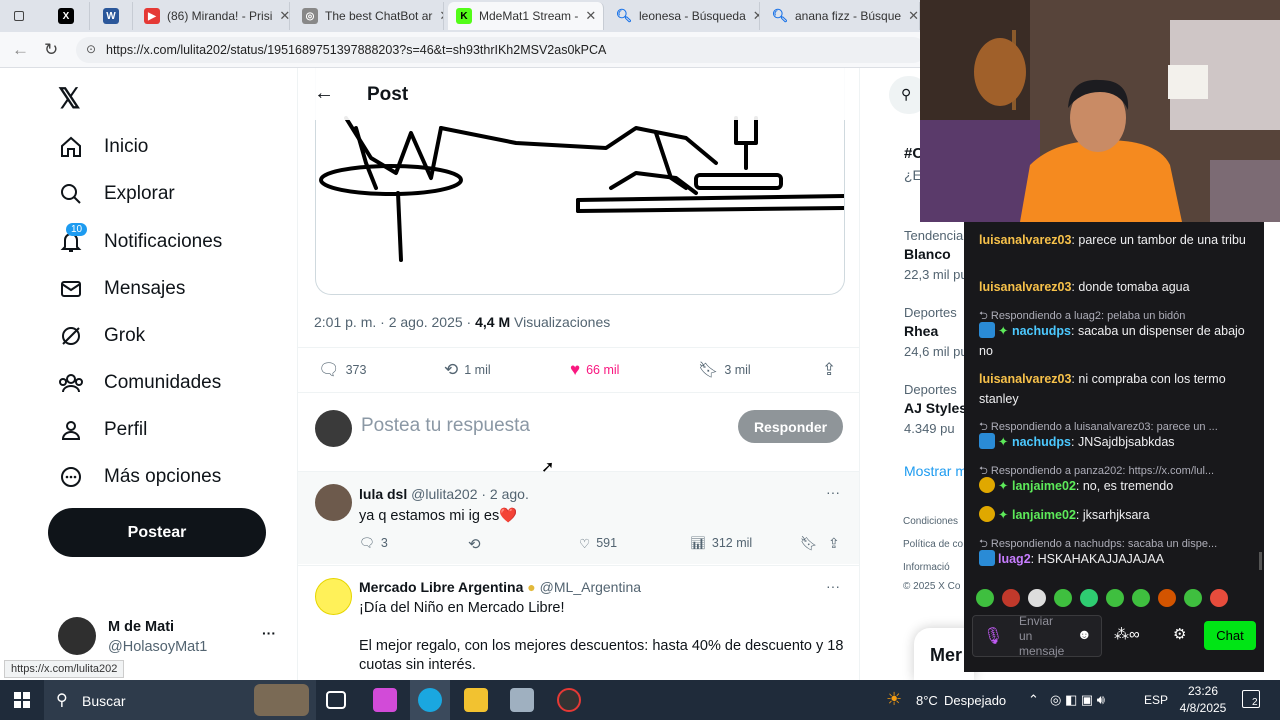 The image size is (1280, 720). Describe the element at coordinates (1037, 636) in the screenshot. I see `chat-input: 🎙︎ Enviar un mensaje ☻` at that location.